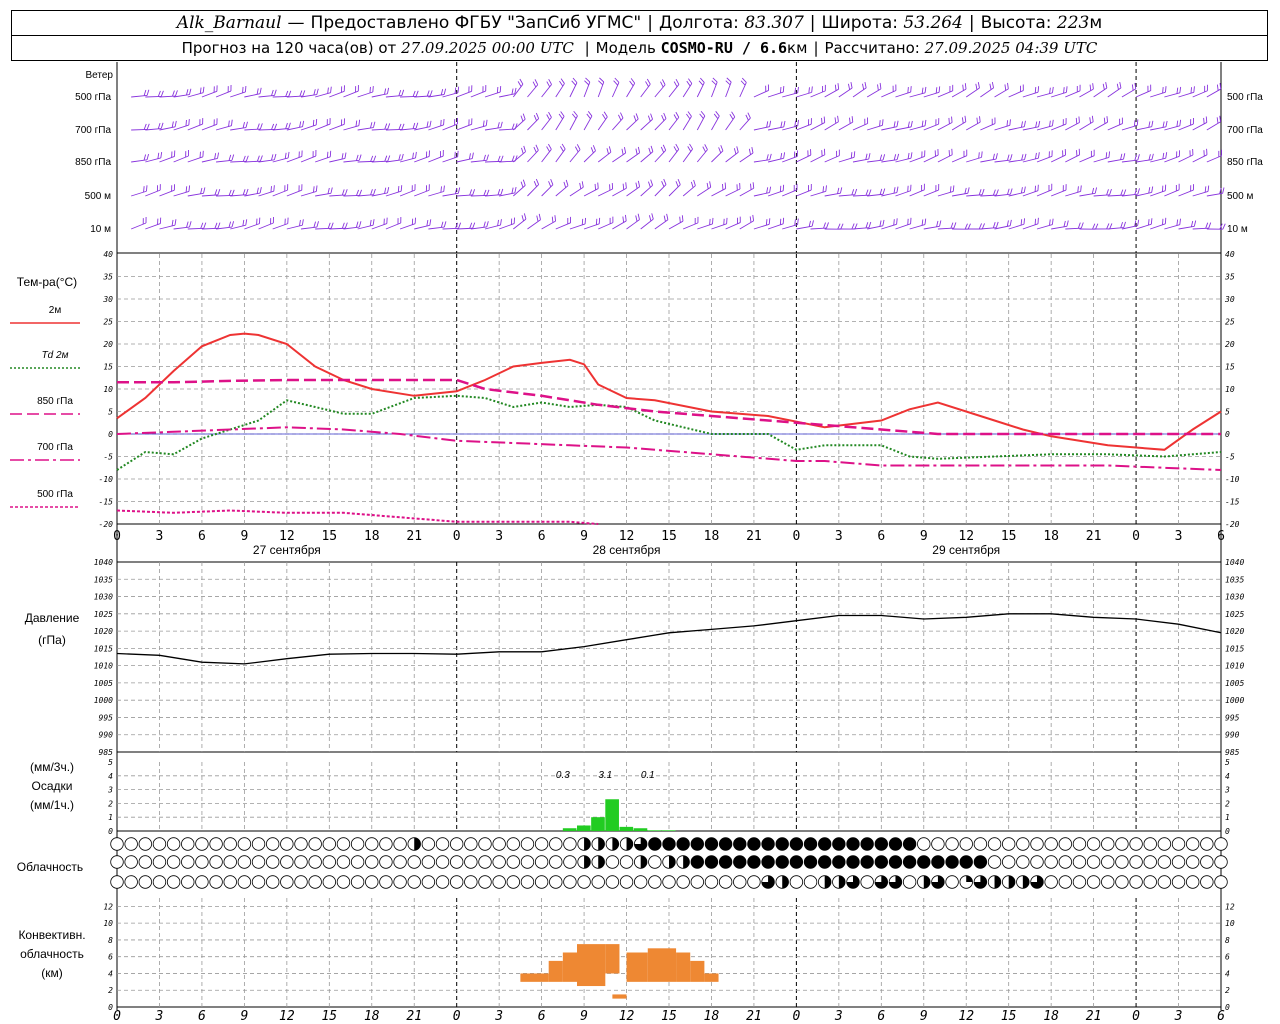 The image size is (1280, 1024). What do you see at coordinates (108, 367) in the screenshot?
I see `temp-tick-left: 15` at bounding box center [108, 367].